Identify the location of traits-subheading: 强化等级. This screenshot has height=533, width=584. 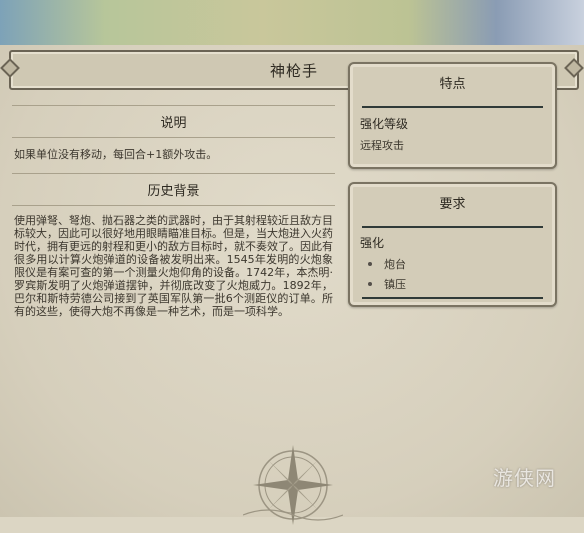
(384, 124).